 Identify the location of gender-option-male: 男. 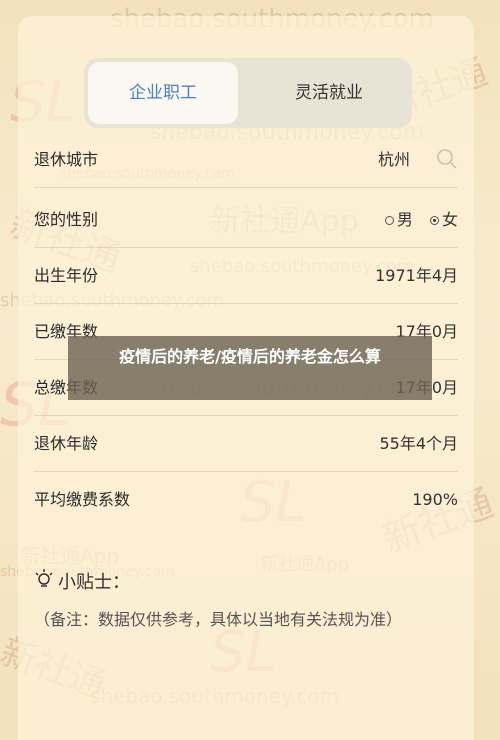
(401, 219).